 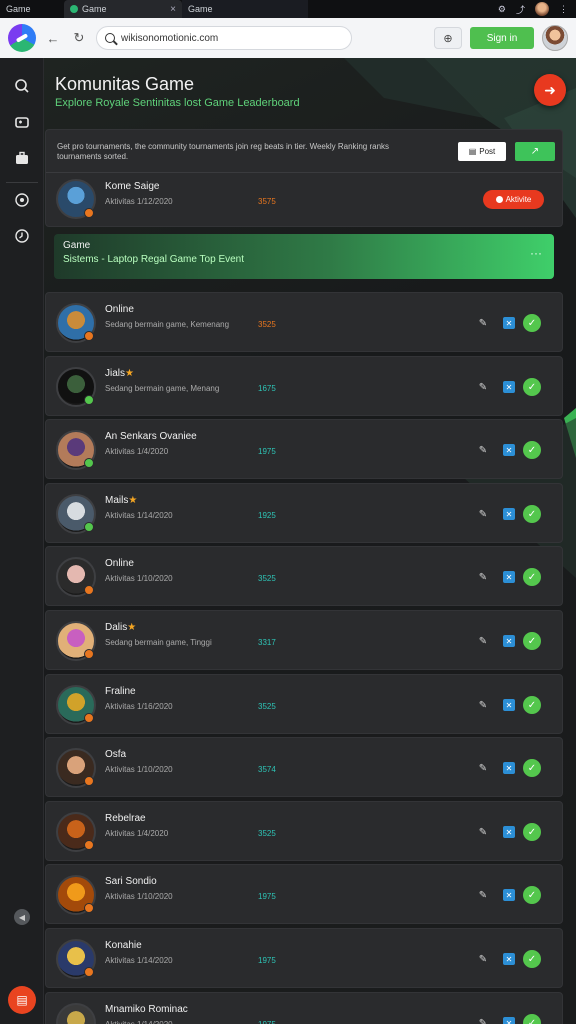 What do you see at coordinates (563, 9) in the screenshot?
I see `menu-icon: ⋮` at bounding box center [563, 9].